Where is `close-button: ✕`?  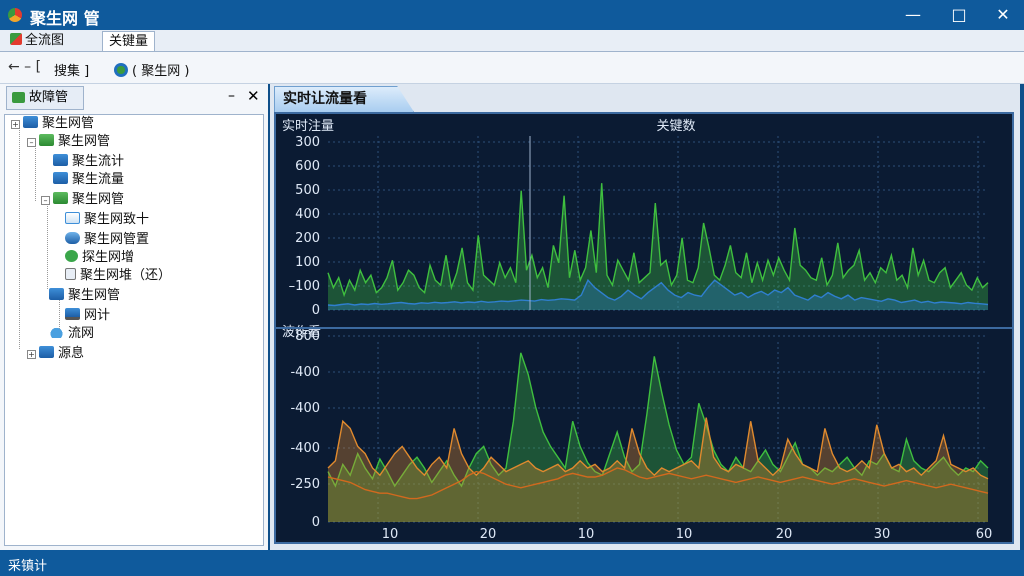
close-button: ✕ is located at coordinates (1002, 15).